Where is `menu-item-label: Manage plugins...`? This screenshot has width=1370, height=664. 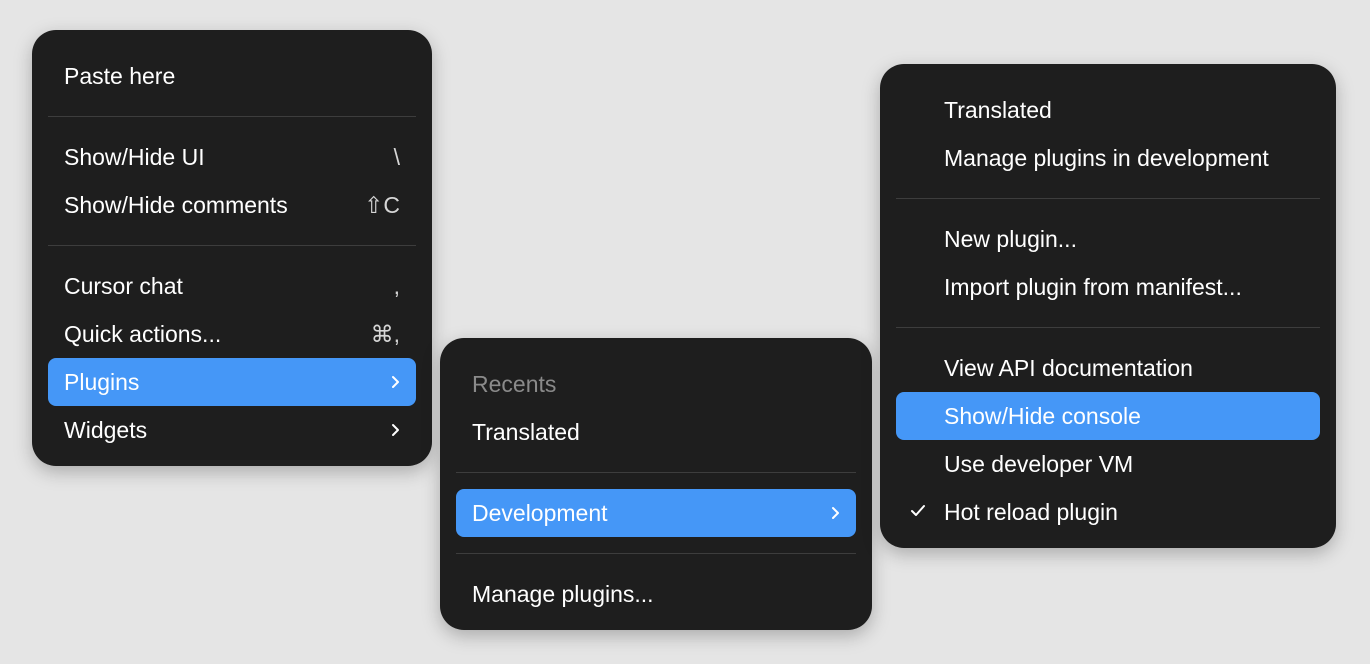 menu-item-label: Manage plugins... is located at coordinates (563, 593).